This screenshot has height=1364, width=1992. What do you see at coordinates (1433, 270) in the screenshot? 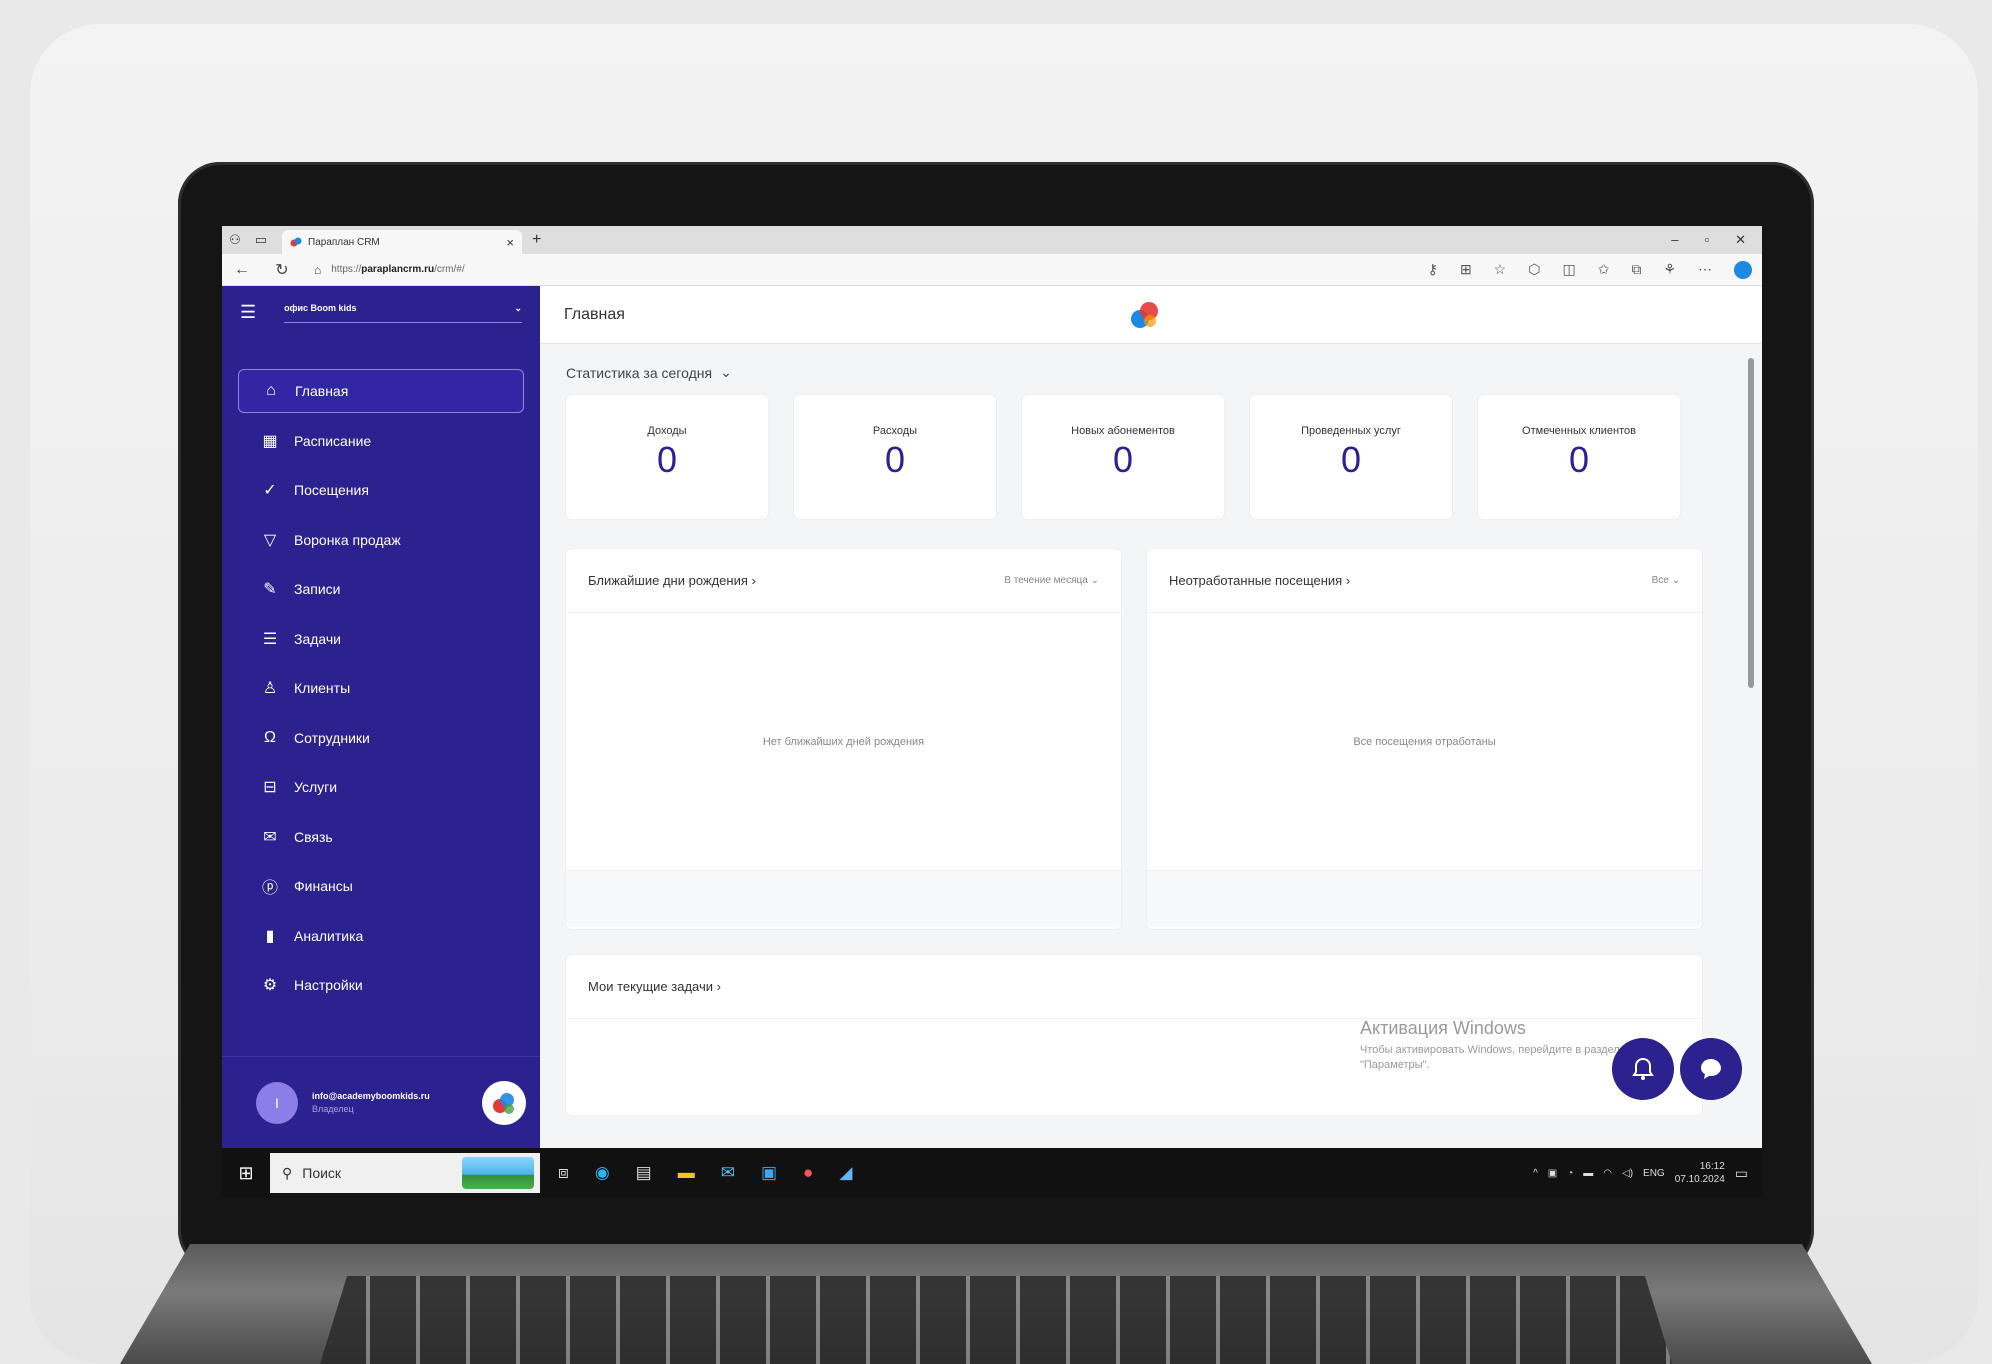
I see `key-icon: ⚷` at bounding box center [1433, 270].